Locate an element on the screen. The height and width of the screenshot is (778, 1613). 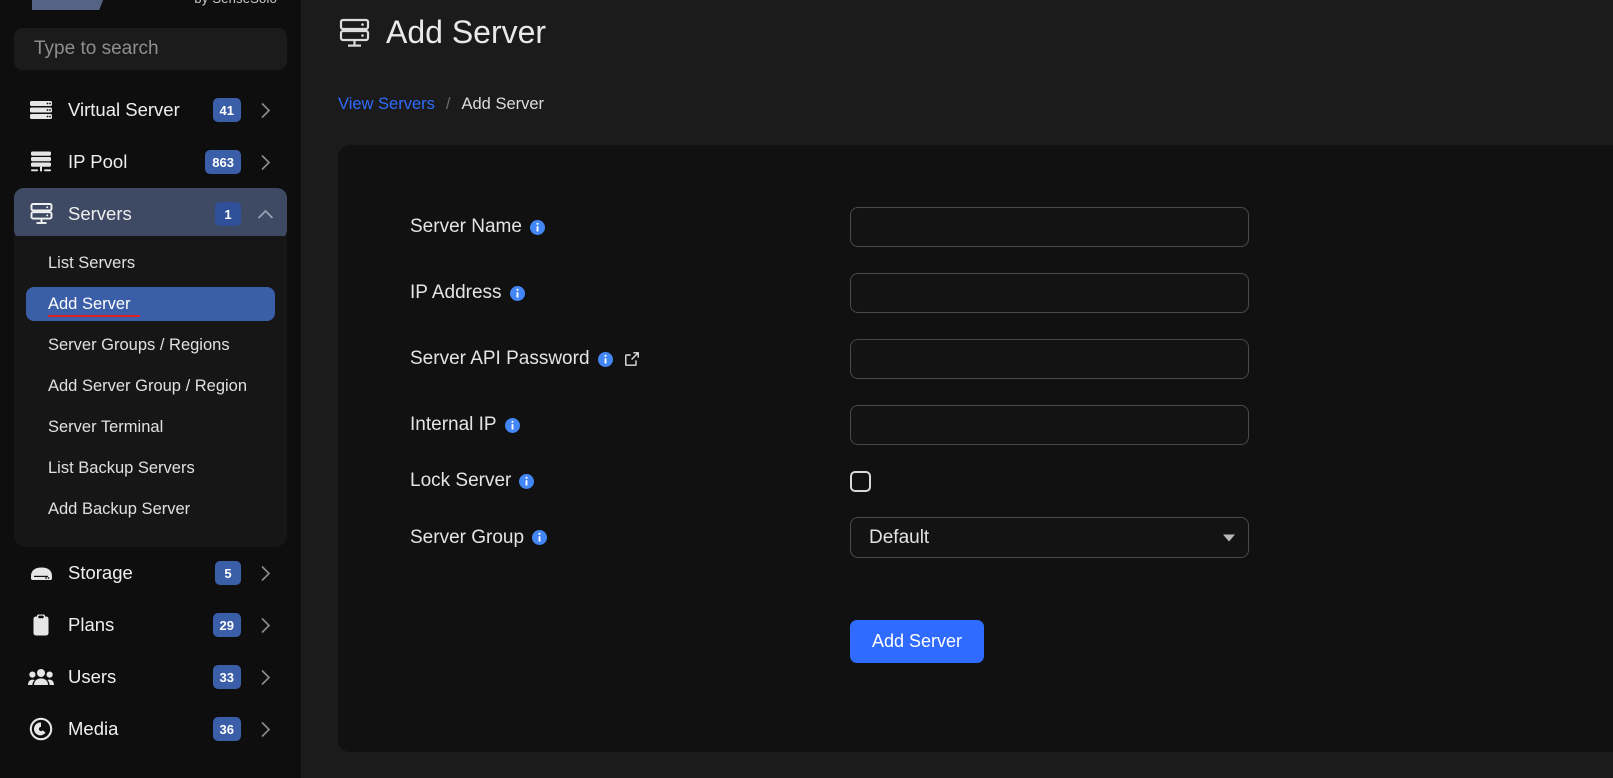
sidebar-item-media: Media 36 is located at coordinates (150, 729).